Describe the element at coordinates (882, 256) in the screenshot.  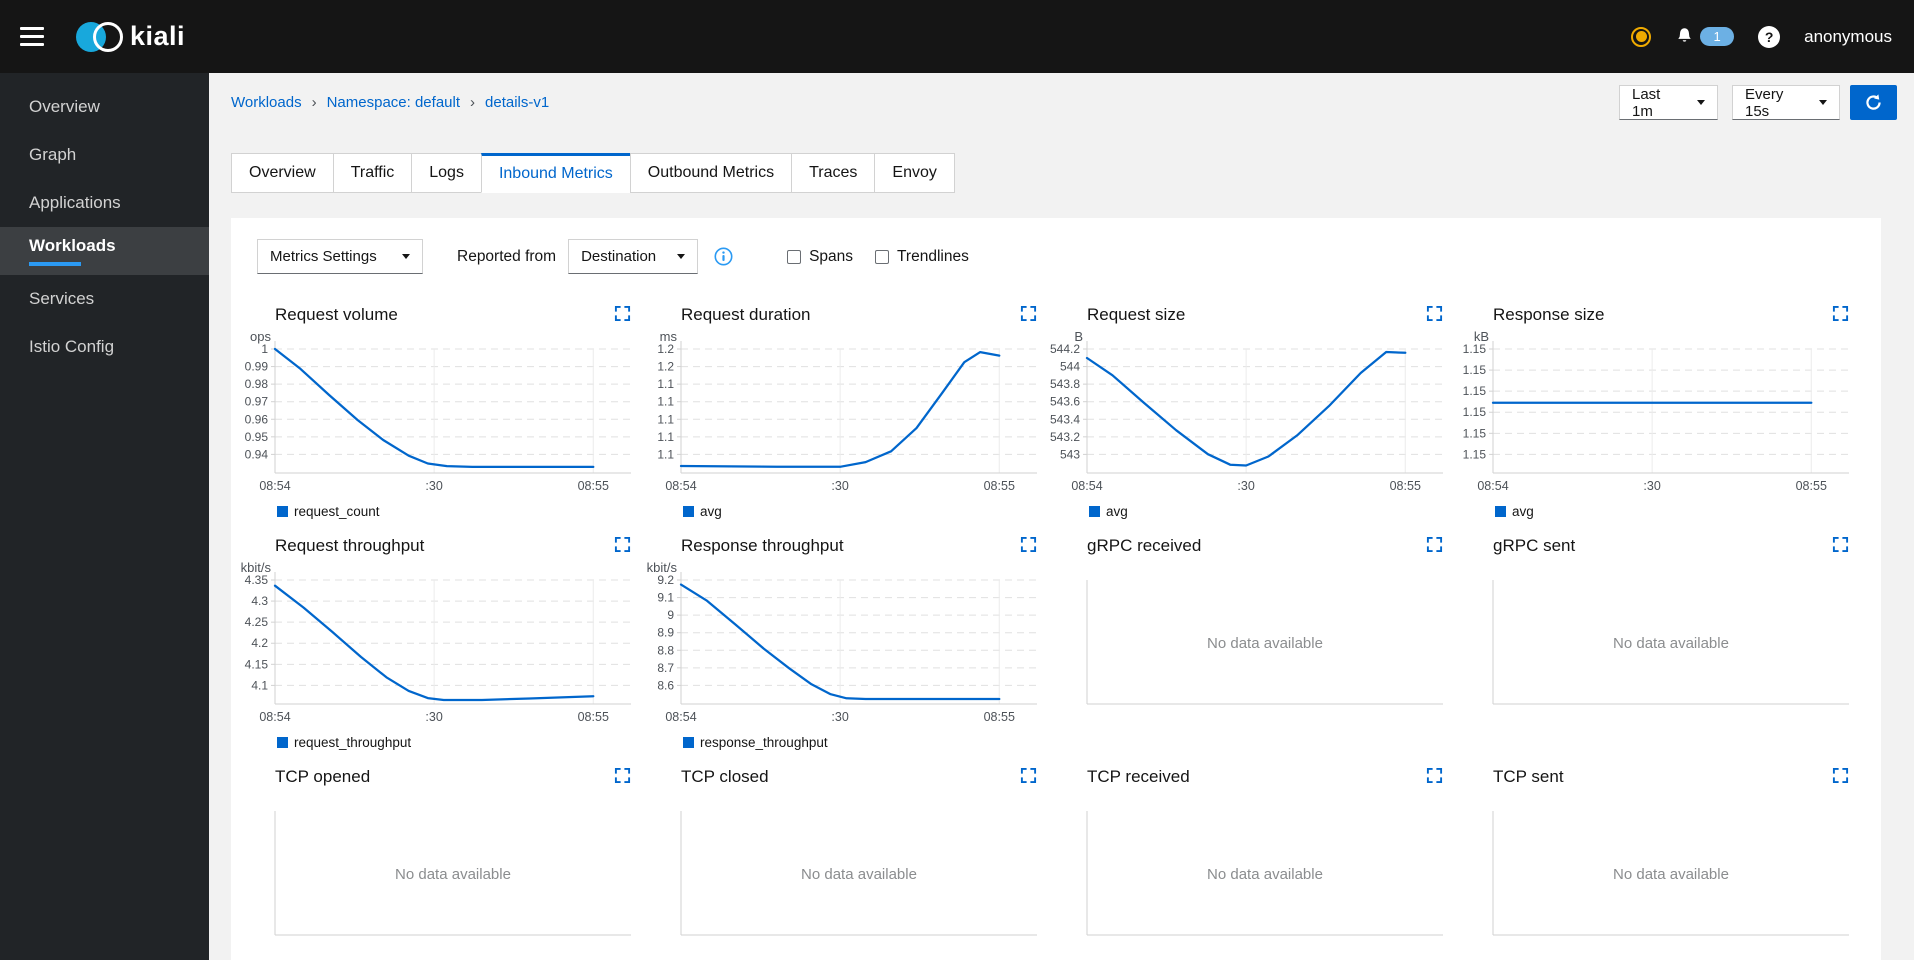
I see `trendlines-checkbox` at that location.